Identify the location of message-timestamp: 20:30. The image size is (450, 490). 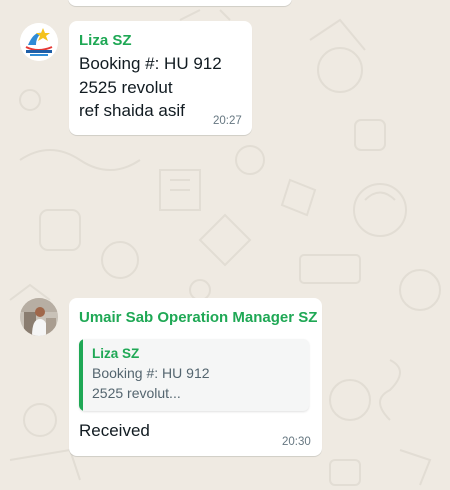
(296, 442).